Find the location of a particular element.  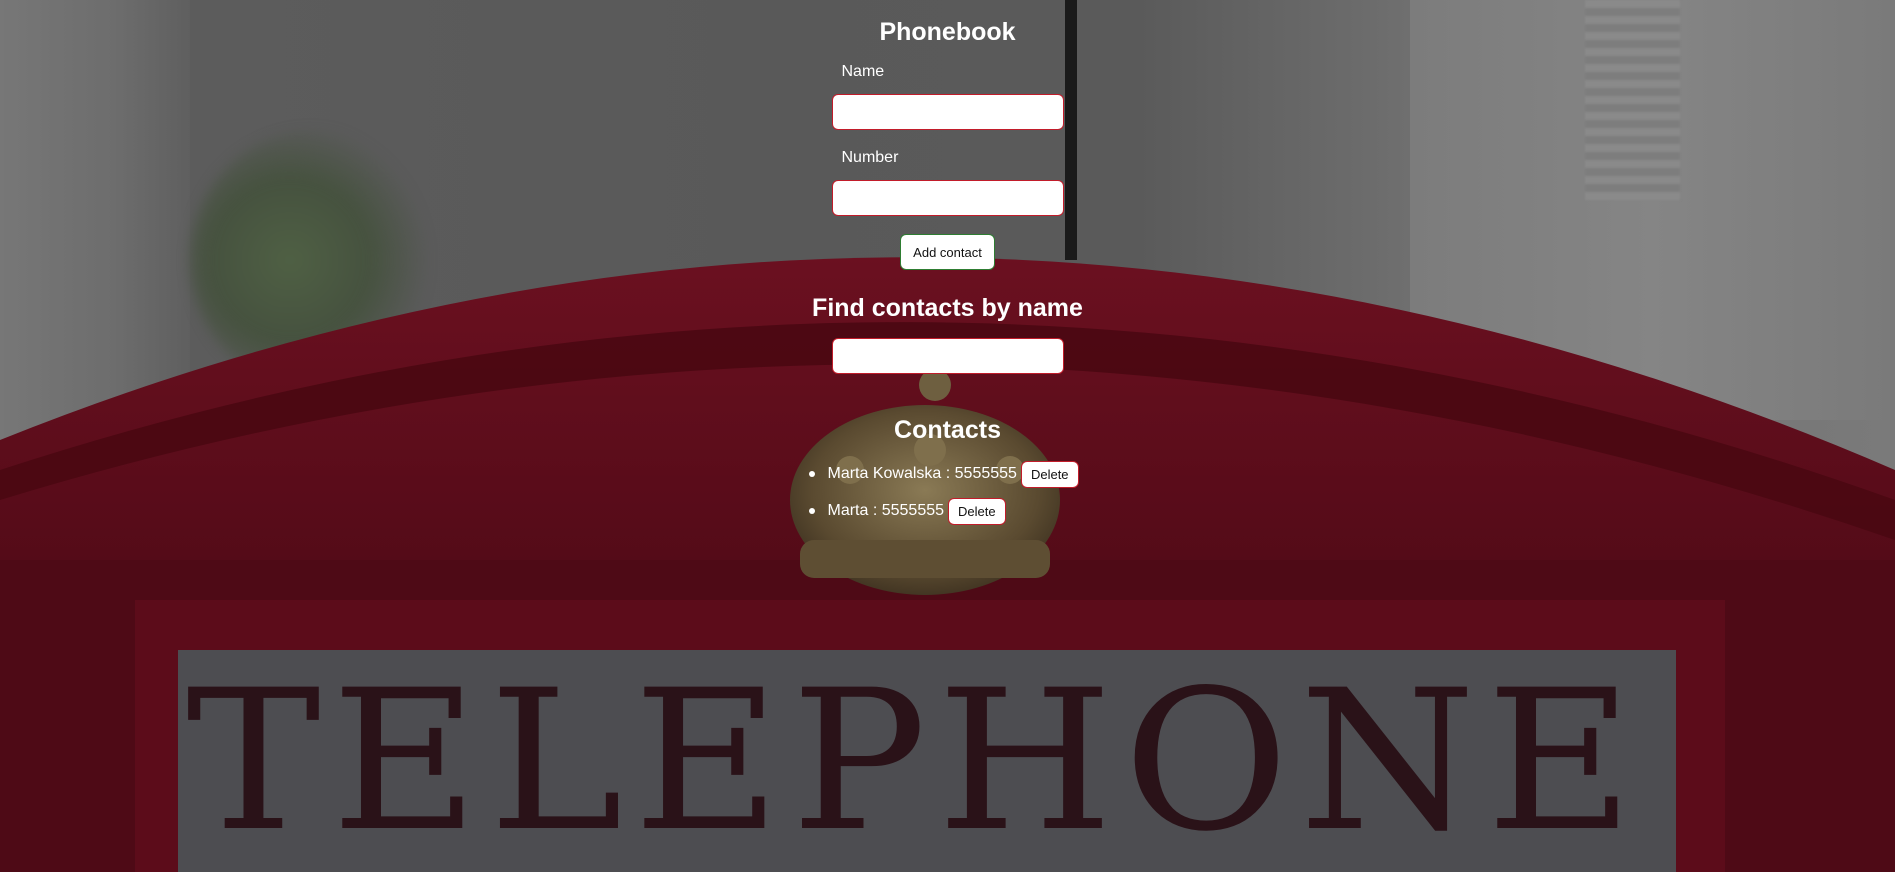

contact-item: Marta Kowalska : 5555555 Delete is located at coordinates (953, 474).